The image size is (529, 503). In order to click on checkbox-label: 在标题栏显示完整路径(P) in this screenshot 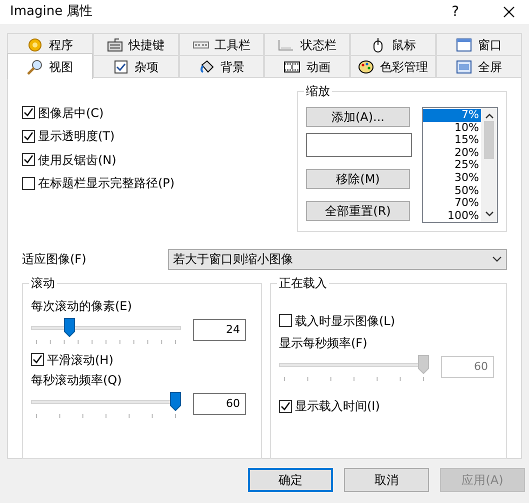, I will do `click(106, 183)`.